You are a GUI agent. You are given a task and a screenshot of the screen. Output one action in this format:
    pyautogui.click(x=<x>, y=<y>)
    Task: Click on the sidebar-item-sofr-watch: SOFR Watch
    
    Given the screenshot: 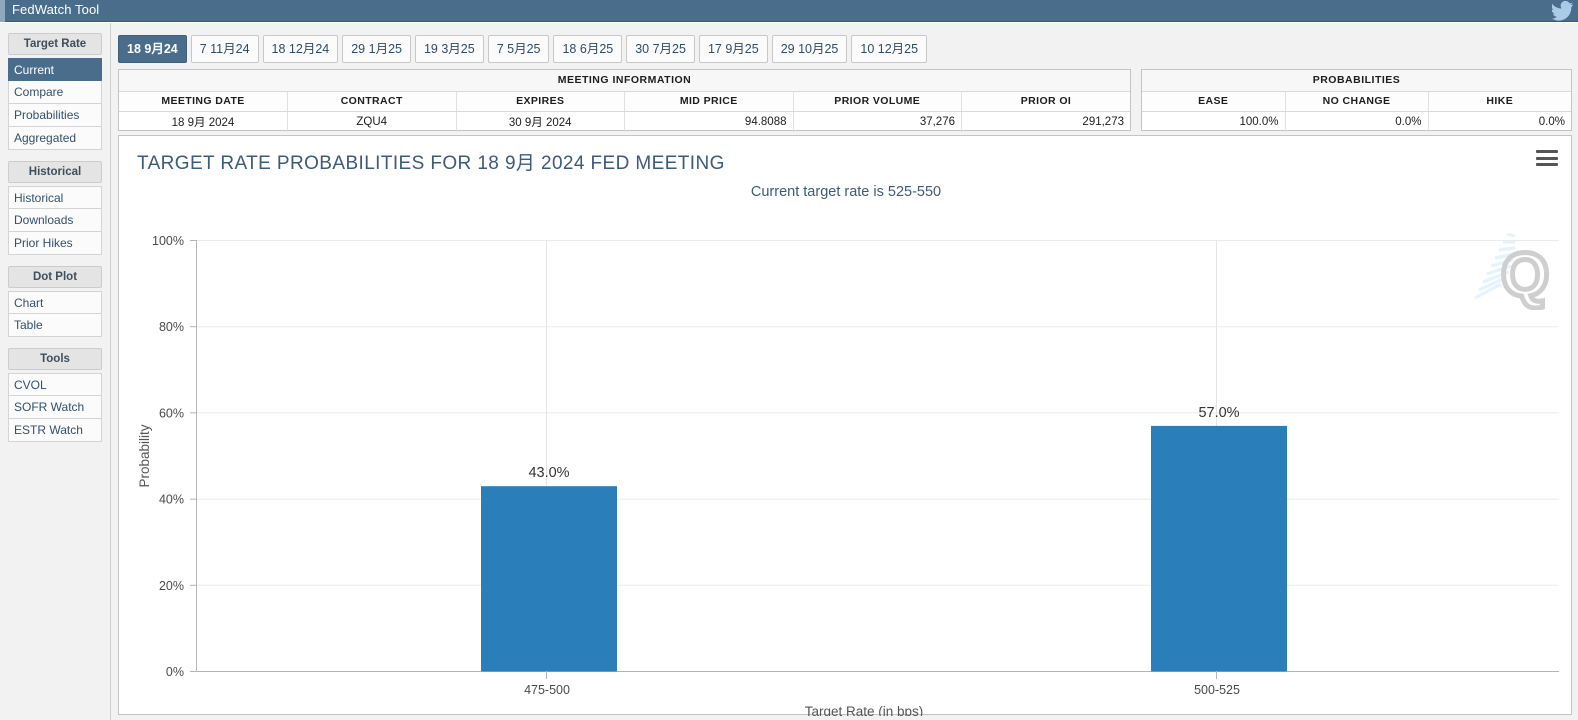 What is the action you would take?
    pyautogui.click(x=55, y=407)
    